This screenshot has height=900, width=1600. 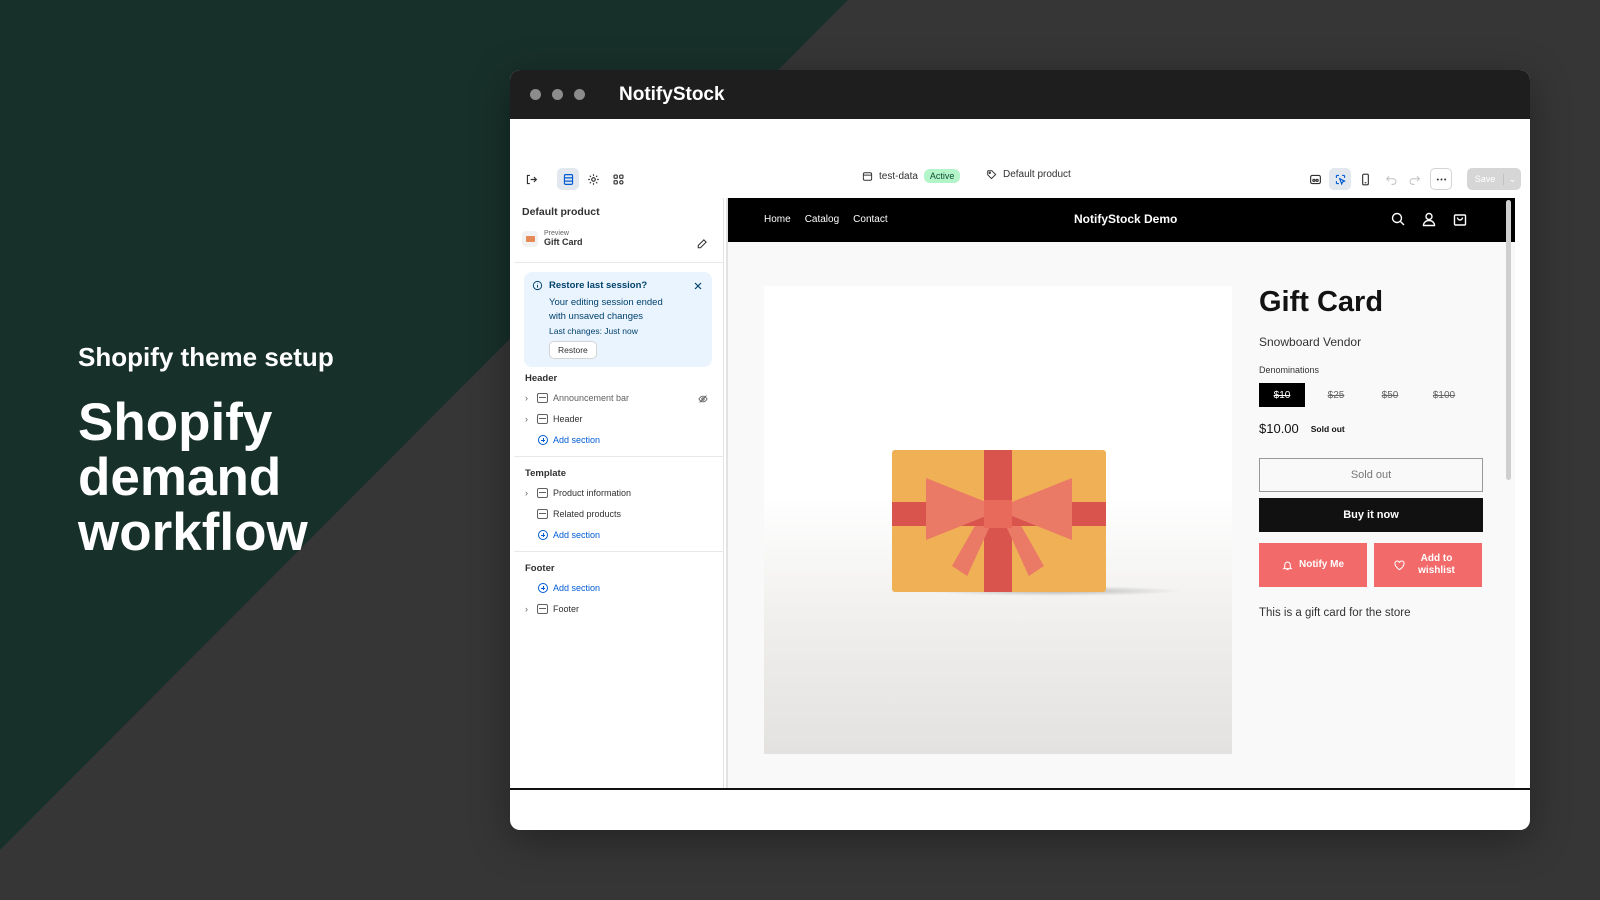 I want to click on sidebar-title: Default product, so click(x=561, y=212).